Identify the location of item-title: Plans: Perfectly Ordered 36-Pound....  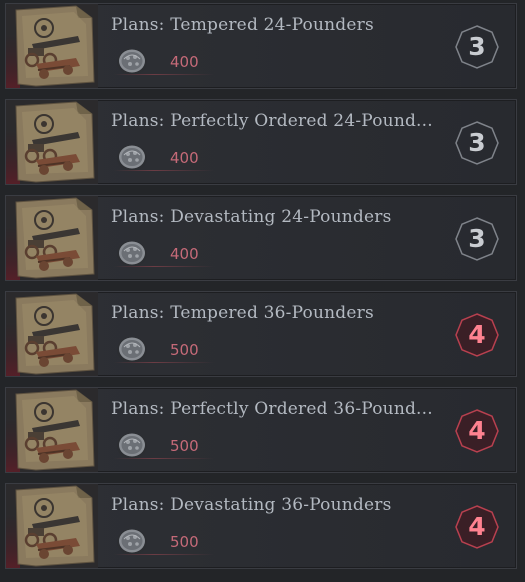
(272, 409).